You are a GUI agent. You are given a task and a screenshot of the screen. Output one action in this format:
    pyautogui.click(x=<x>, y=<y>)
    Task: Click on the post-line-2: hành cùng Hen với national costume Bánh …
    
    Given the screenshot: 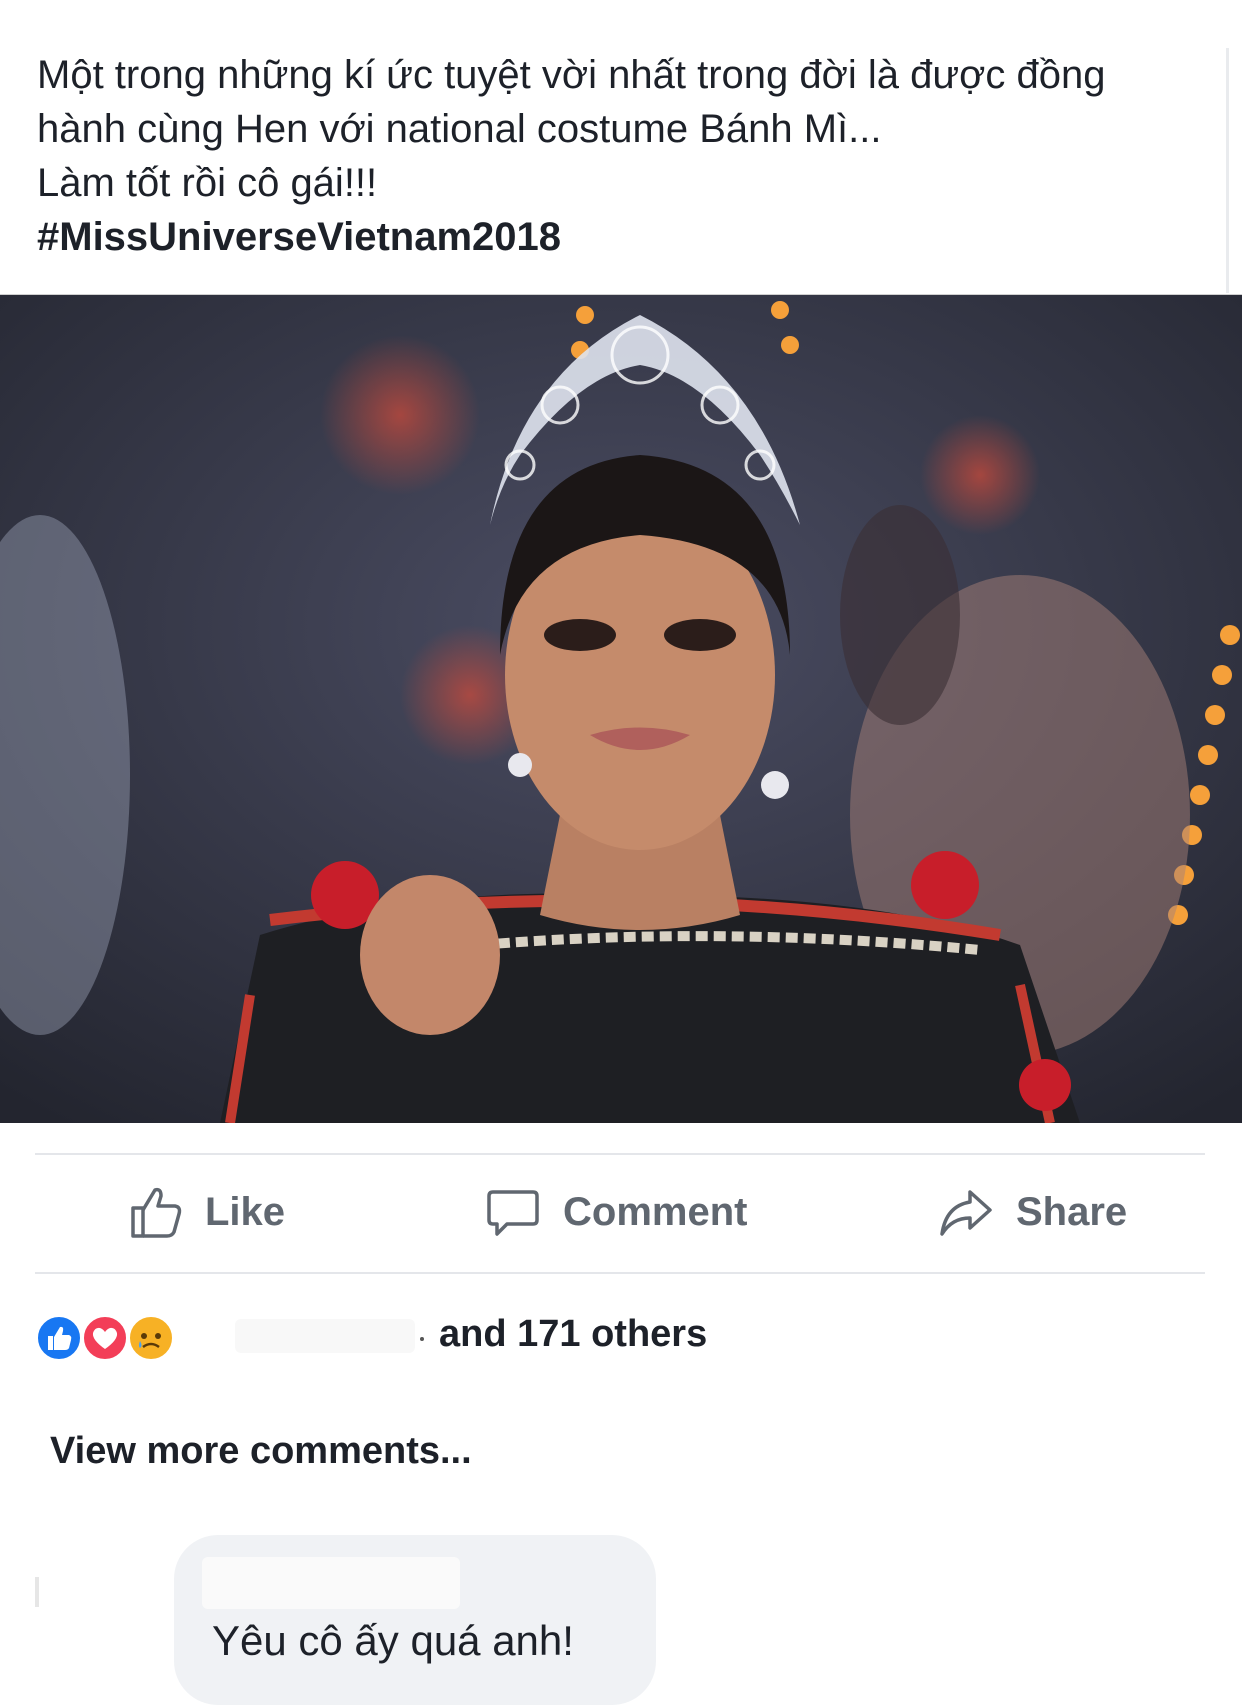 What is the action you would take?
    pyautogui.click(x=459, y=129)
    